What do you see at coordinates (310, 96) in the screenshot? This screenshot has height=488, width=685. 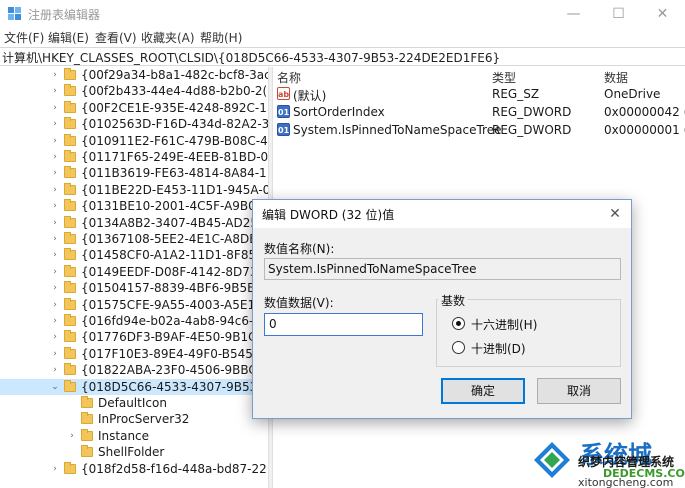 I see `value-name: (默认)` at bounding box center [310, 96].